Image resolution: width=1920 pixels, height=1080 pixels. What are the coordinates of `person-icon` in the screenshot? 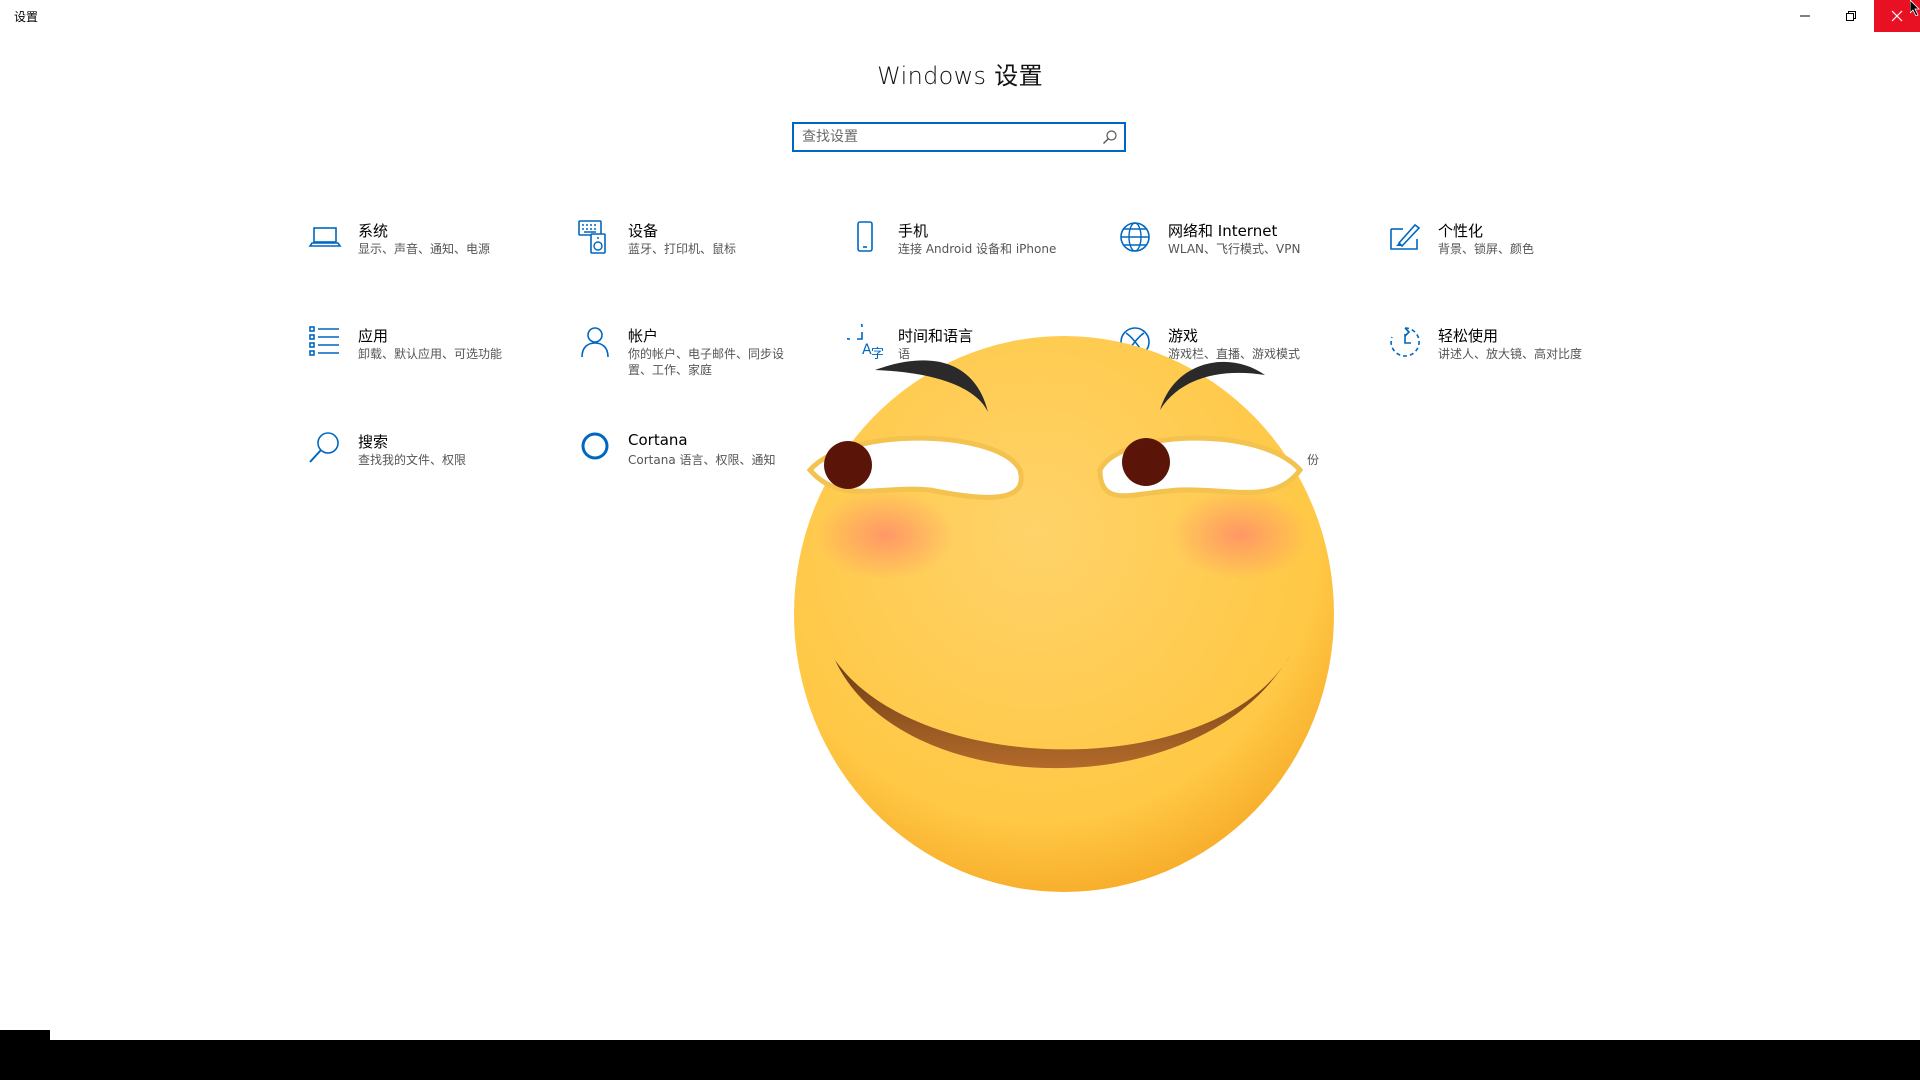 It's located at (595, 342).